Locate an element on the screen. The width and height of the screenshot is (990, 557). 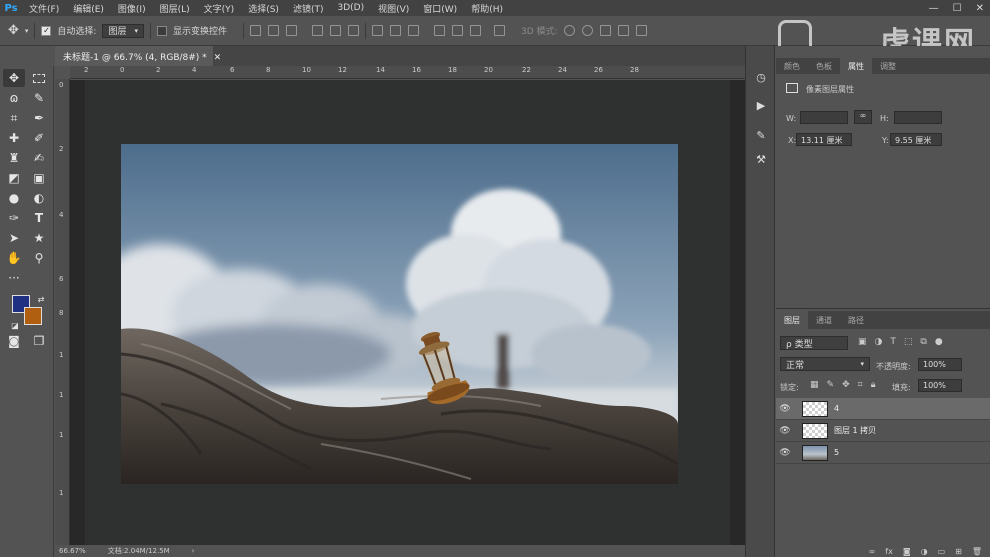
distribute-hcenter-icon is located at coordinates (458, 30).